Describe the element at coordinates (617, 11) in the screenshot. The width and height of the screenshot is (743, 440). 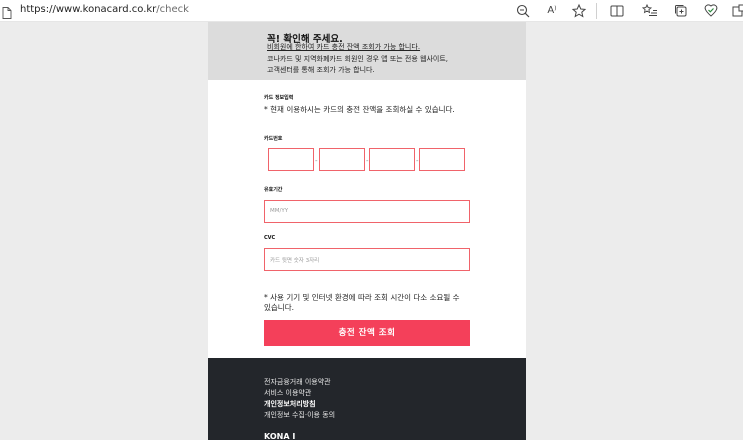
I see `split-screen-icon` at that location.